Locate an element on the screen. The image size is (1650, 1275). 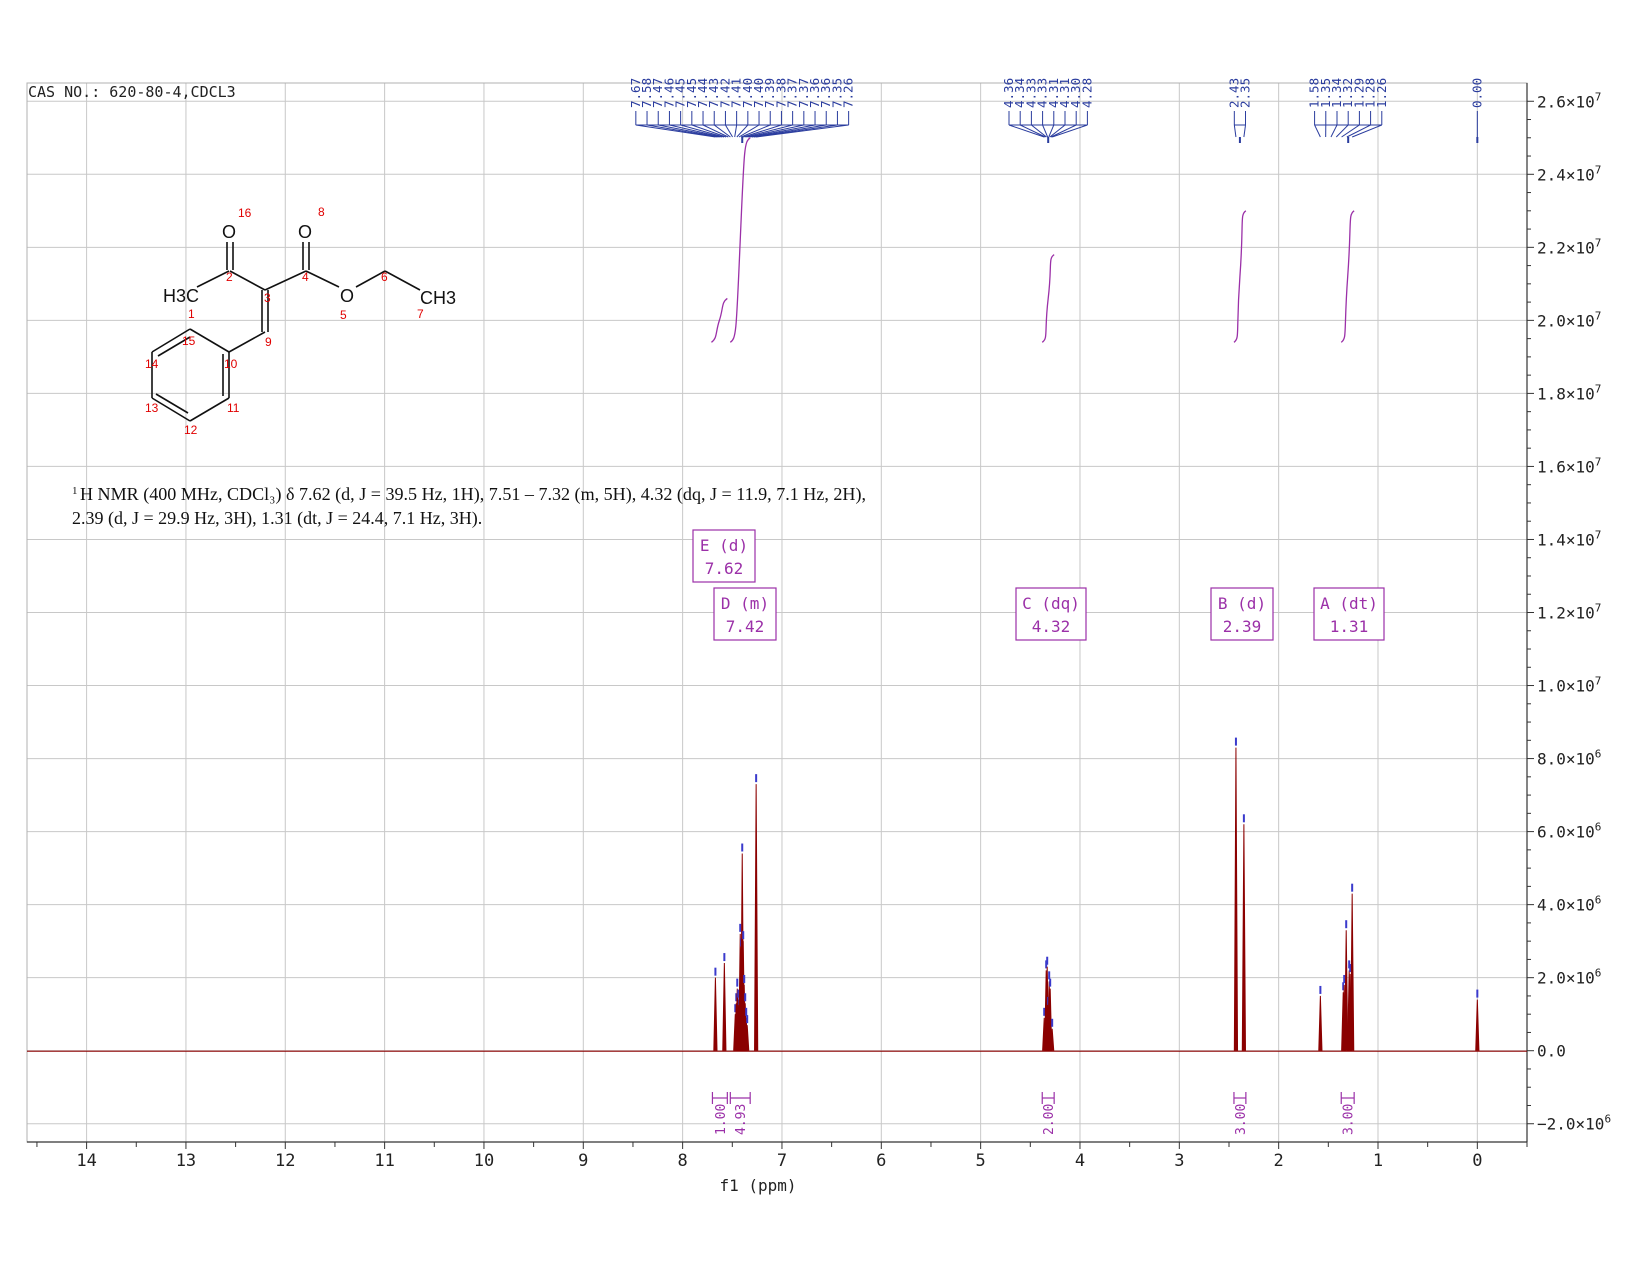
integral-value: 2.00 is located at coordinates (1049, 1119).